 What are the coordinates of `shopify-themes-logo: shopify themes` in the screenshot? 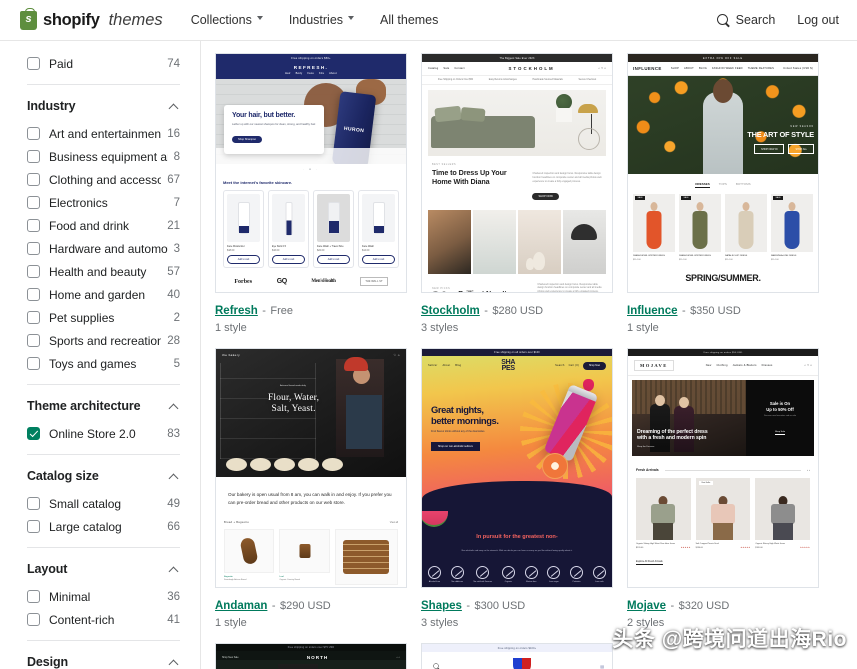 It's located at (91, 18).